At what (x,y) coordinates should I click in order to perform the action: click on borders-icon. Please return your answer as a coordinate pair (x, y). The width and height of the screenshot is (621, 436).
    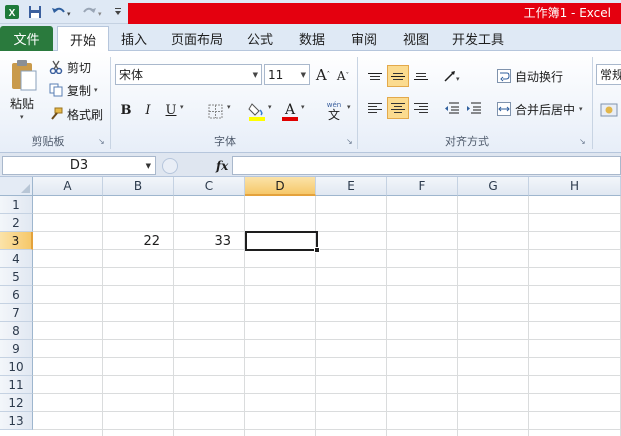
    Looking at the image, I should click on (215, 111).